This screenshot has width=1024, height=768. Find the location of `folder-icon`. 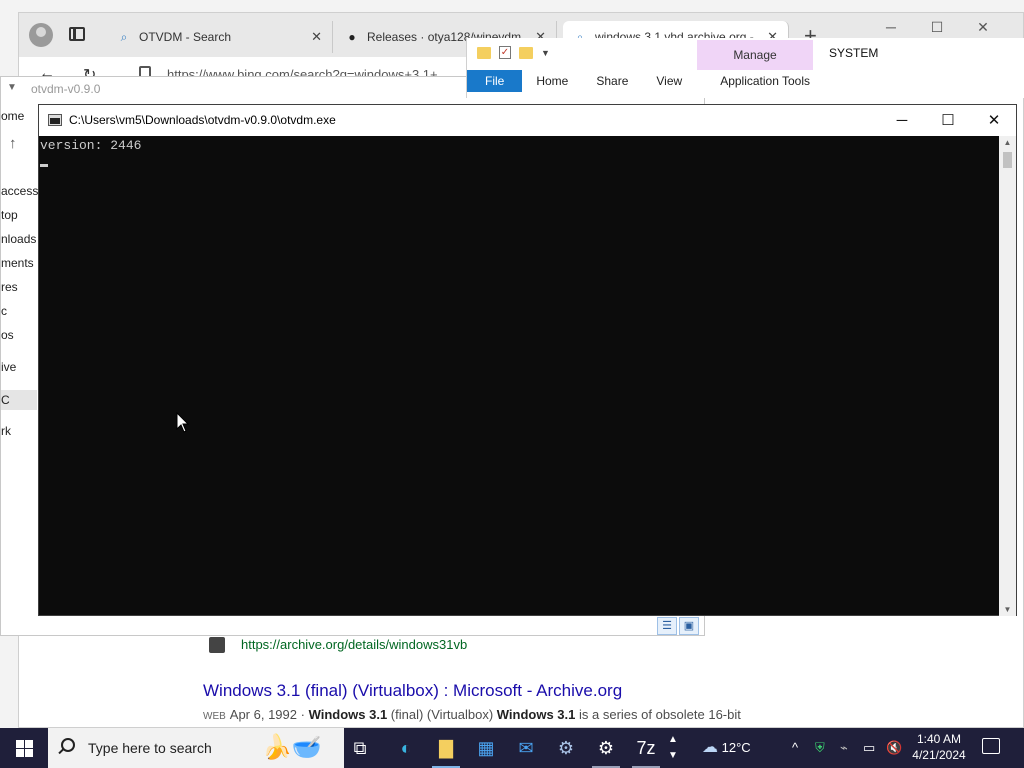

folder-icon is located at coordinates (484, 52).